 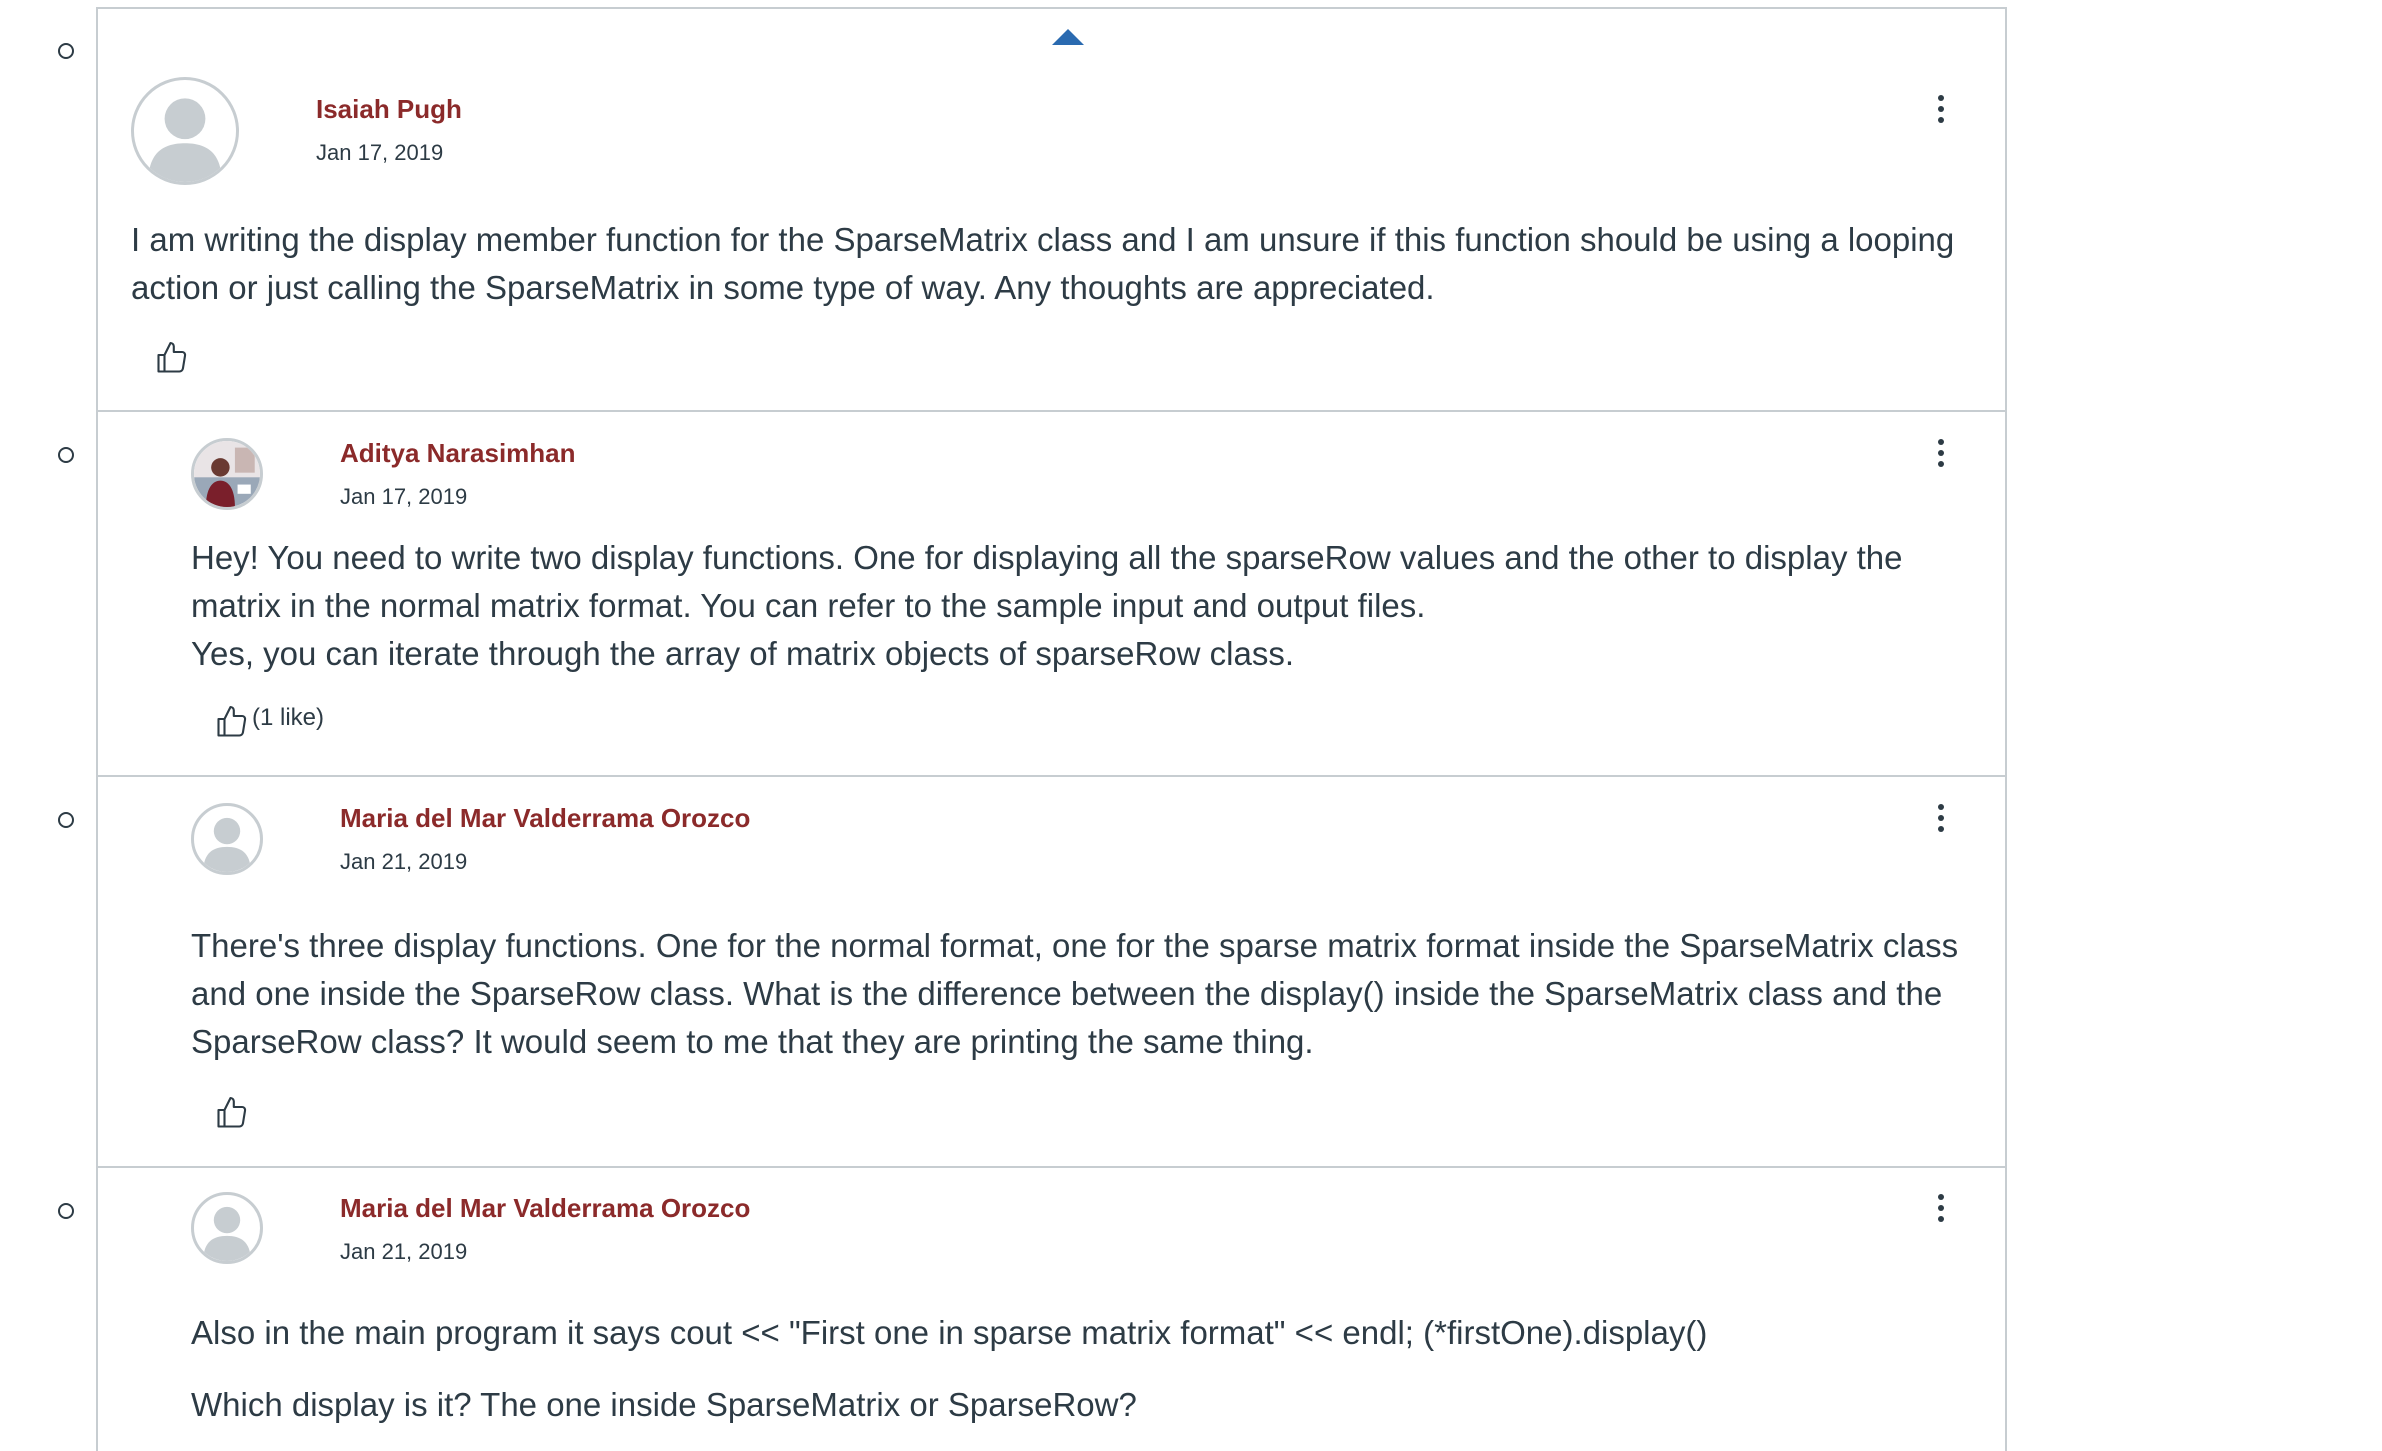 What do you see at coordinates (458, 453) in the screenshot?
I see `author-name: Aditya Narasimhan` at bounding box center [458, 453].